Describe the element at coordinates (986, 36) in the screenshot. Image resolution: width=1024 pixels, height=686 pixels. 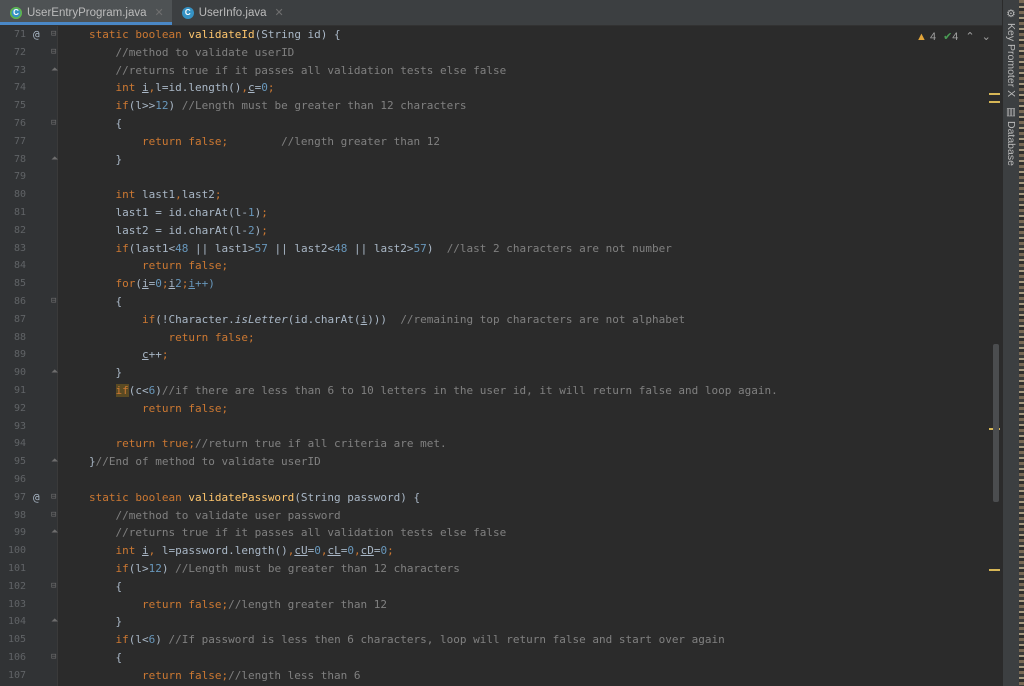
I see `next-highlight-icon: ⌄` at that location.